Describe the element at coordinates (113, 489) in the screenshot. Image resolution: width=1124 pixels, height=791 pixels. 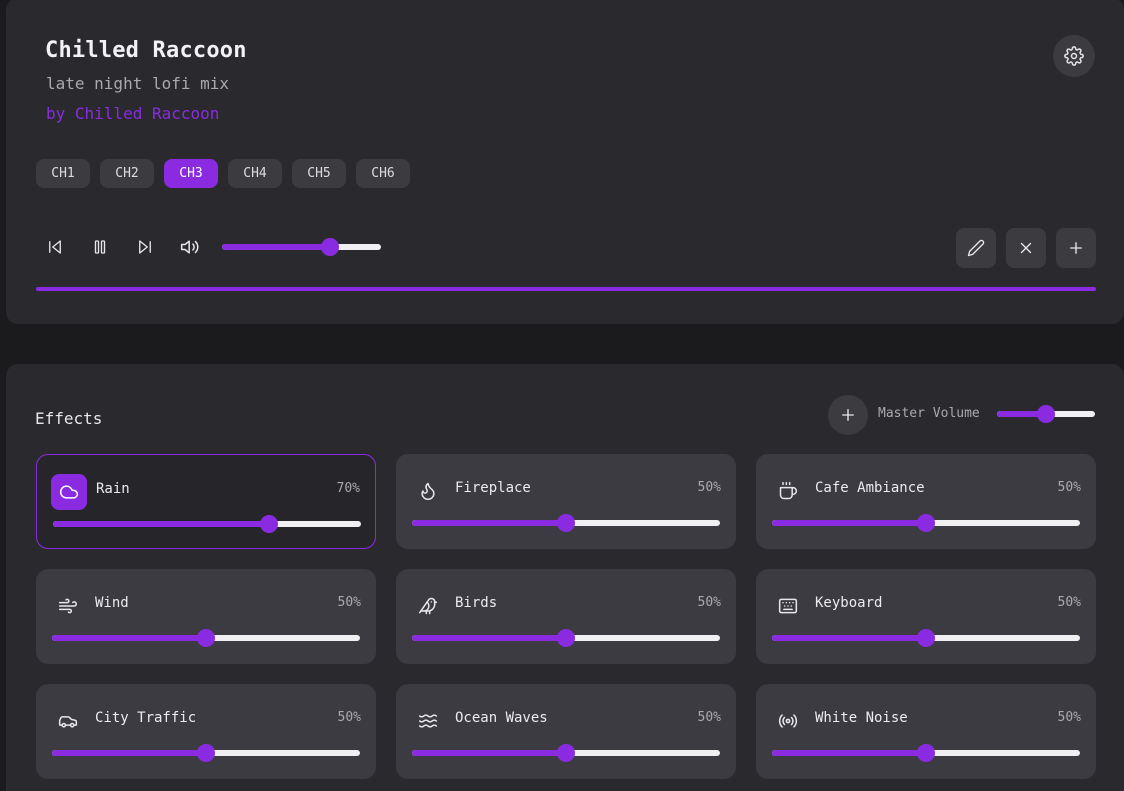
I see `effect-name: Rain` at that location.